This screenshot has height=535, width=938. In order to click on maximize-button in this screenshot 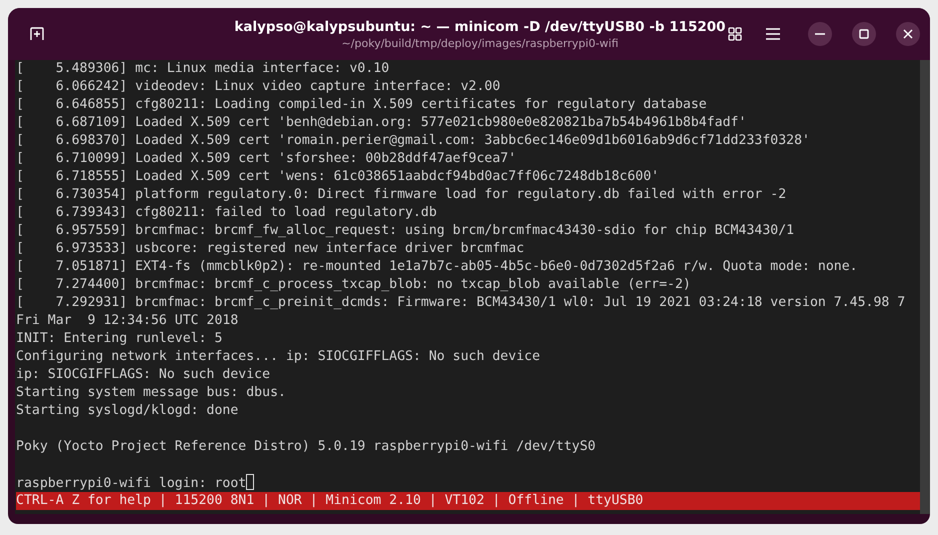, I will do `click(864, 34)`.